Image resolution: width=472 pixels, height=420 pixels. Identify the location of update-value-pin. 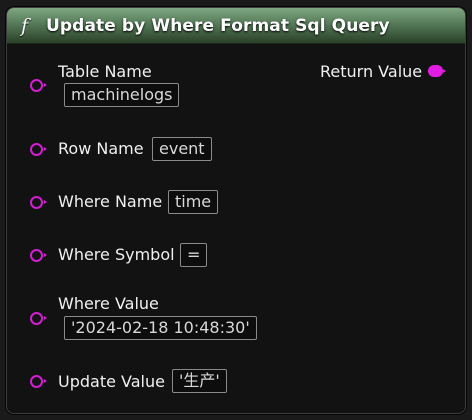
(38, 381).